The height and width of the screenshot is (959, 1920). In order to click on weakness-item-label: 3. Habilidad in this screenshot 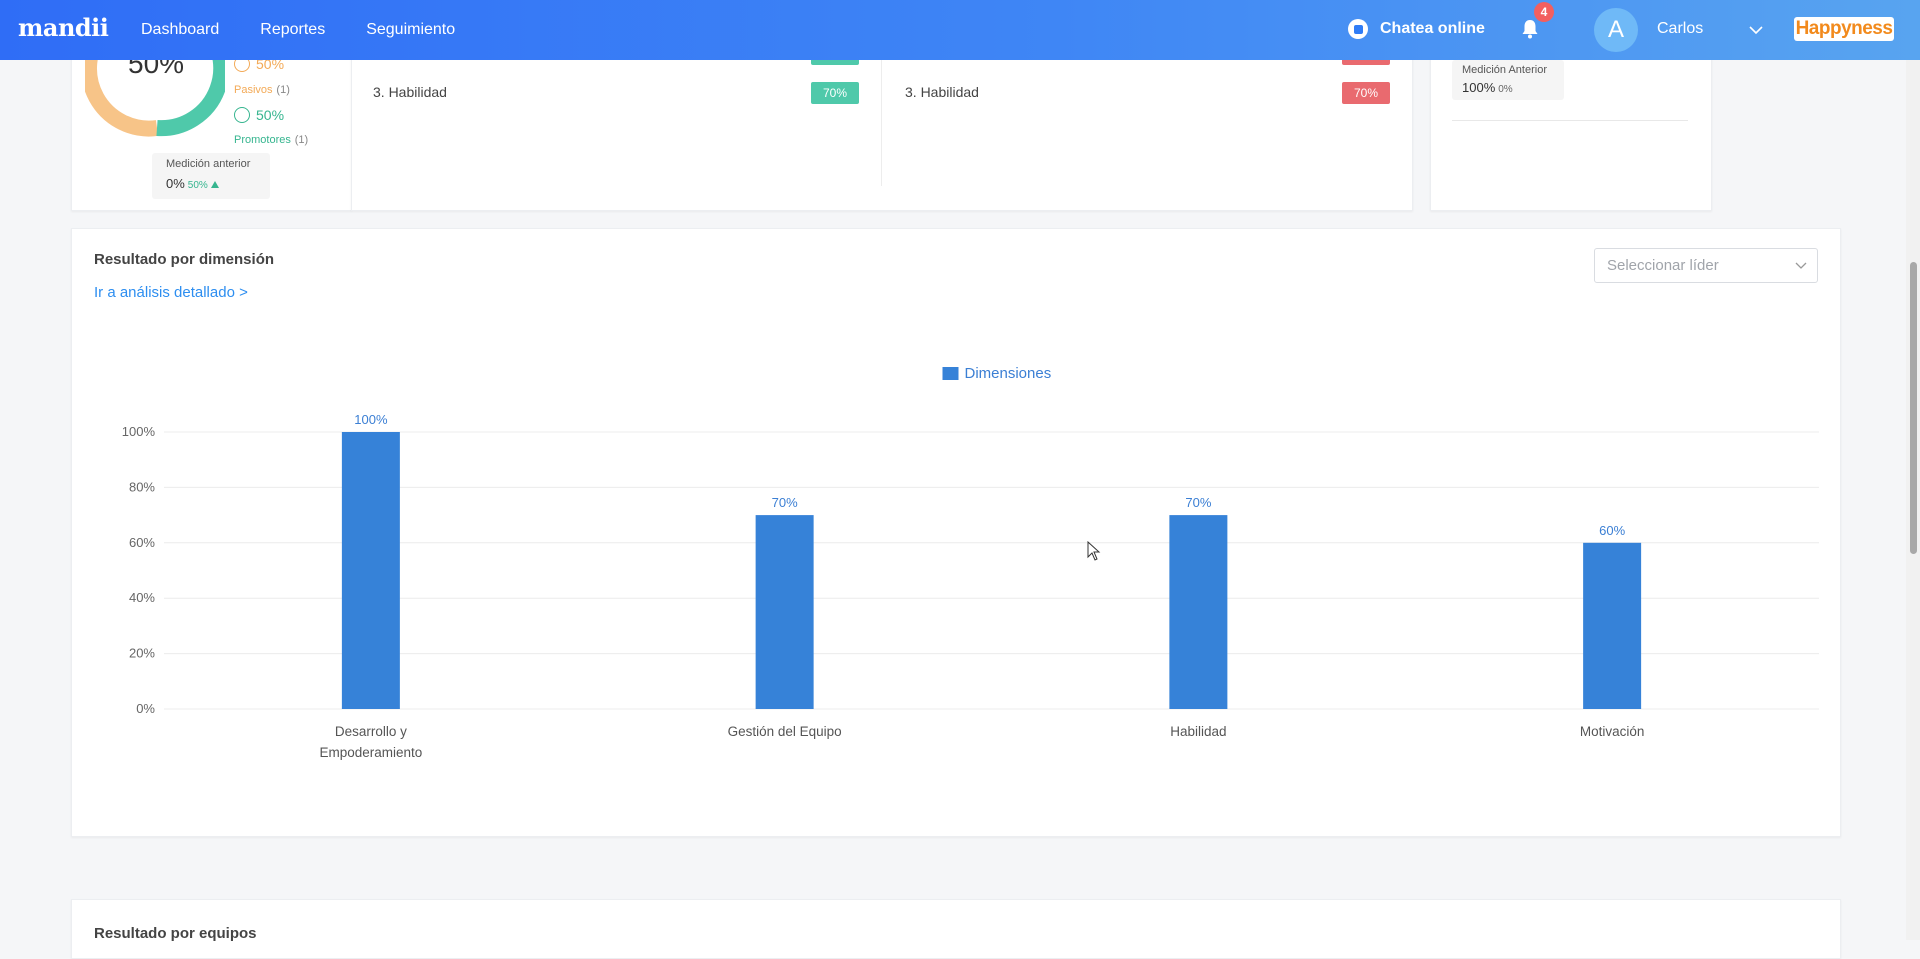, I will do `click(942, 92)`.